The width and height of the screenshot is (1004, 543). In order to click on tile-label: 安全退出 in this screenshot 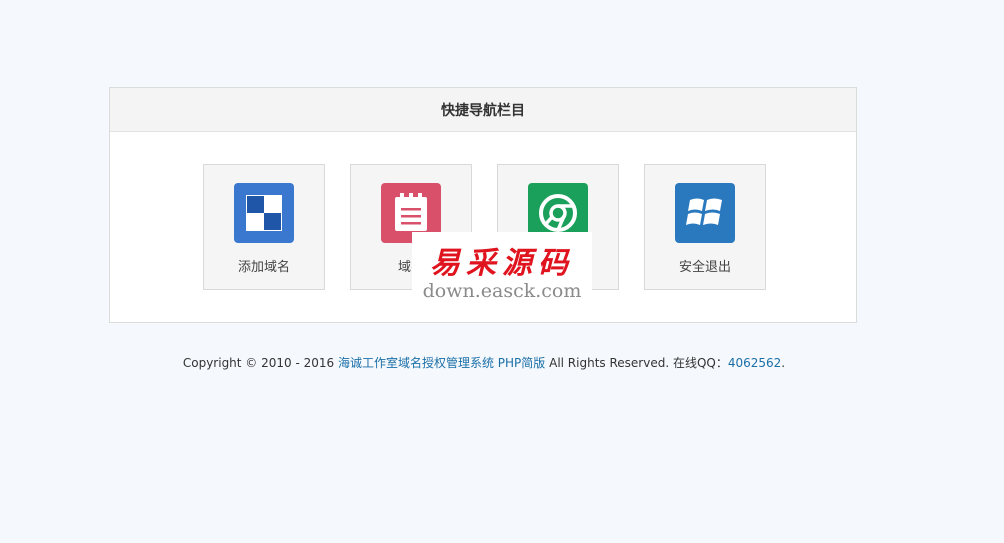, I will do `click(704, 267)`.